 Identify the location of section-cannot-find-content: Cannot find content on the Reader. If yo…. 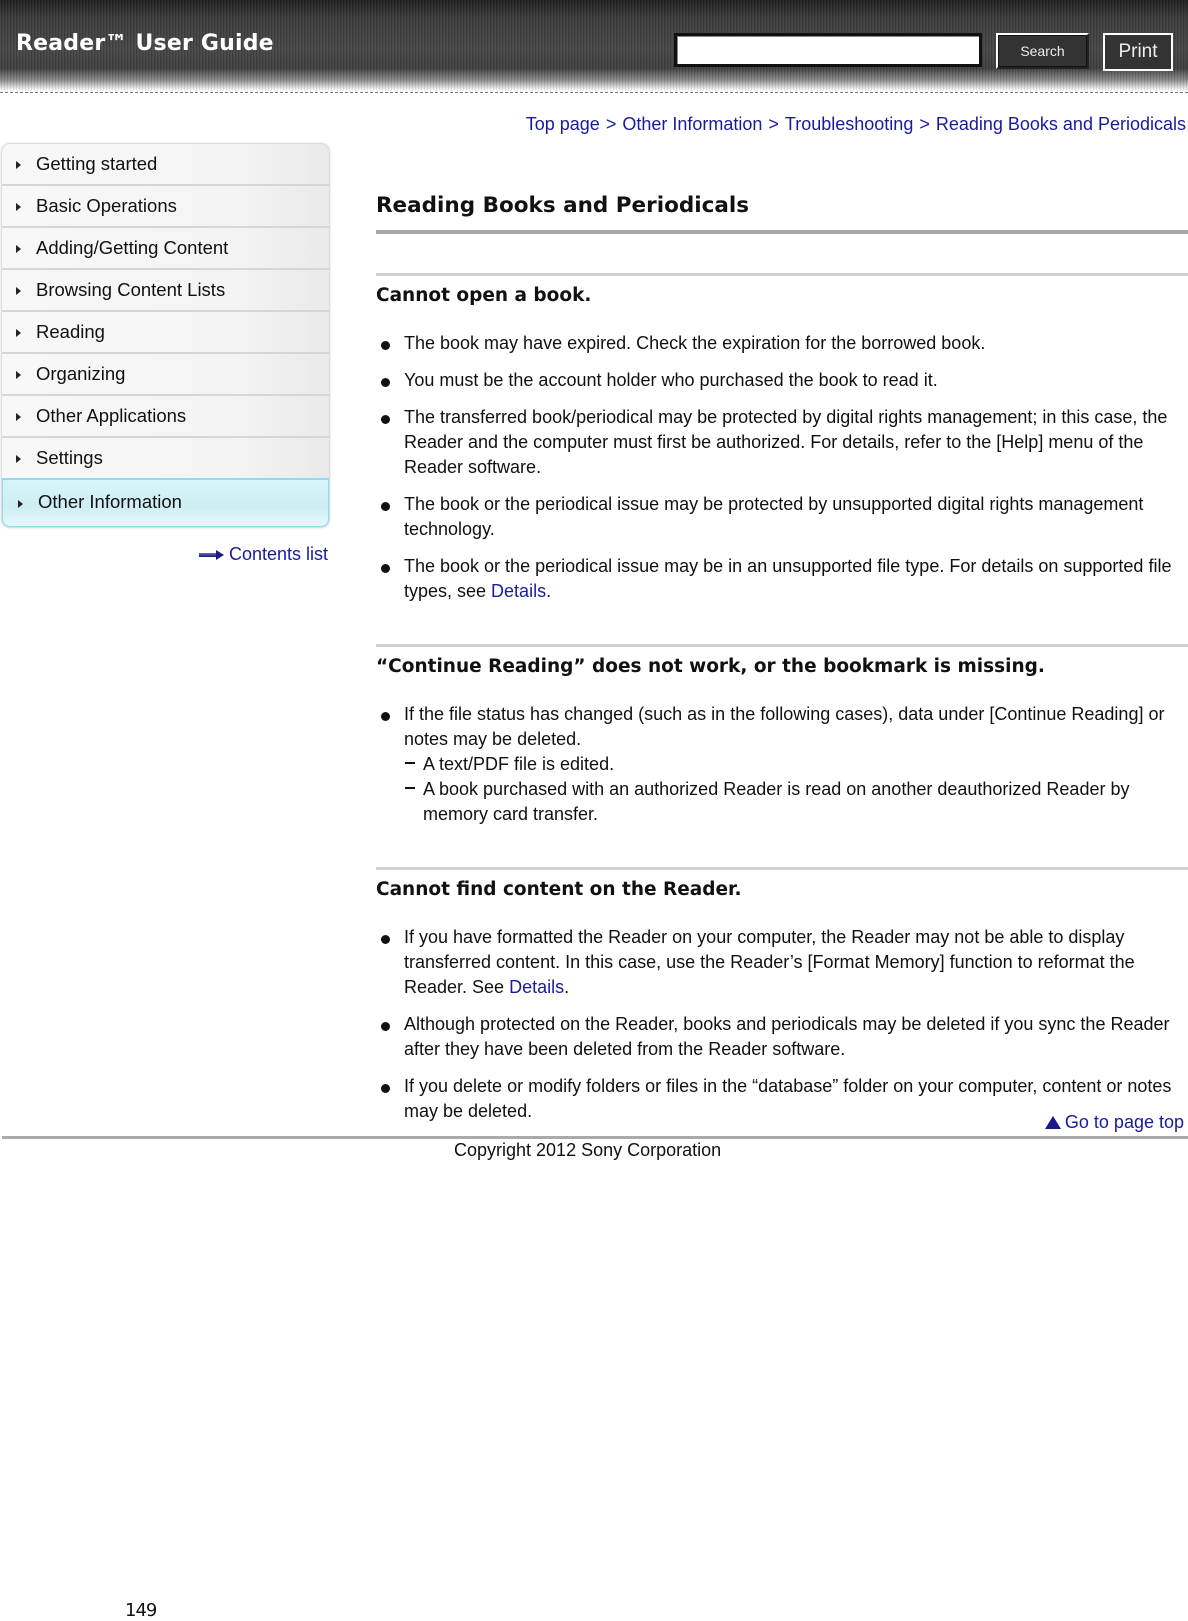
(782, 995).